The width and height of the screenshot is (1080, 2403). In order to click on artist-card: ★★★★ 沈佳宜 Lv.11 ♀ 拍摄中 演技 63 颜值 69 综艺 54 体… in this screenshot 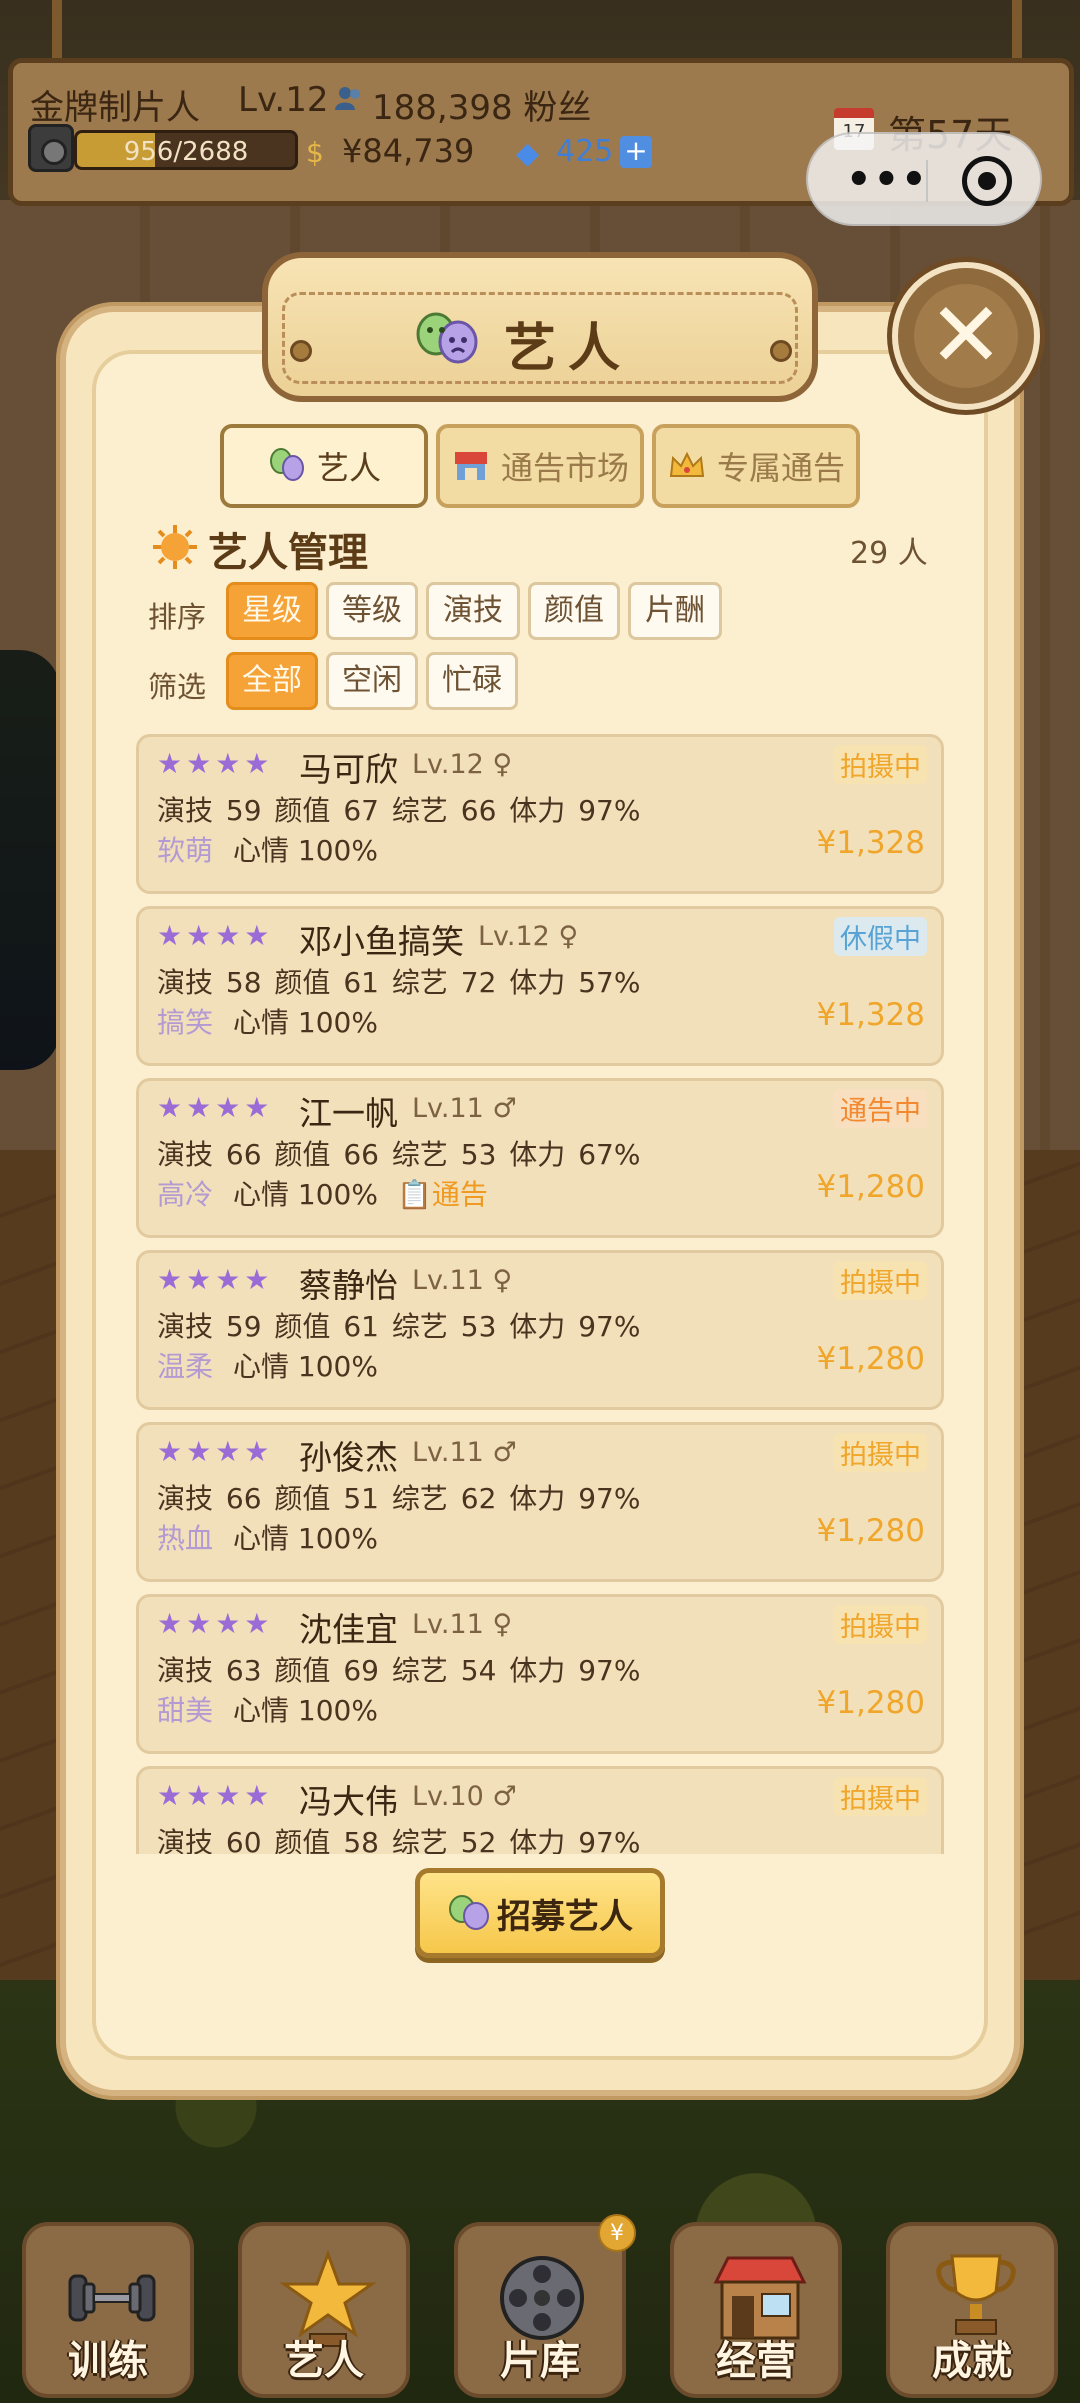, I will do `click(540, 1674)`.